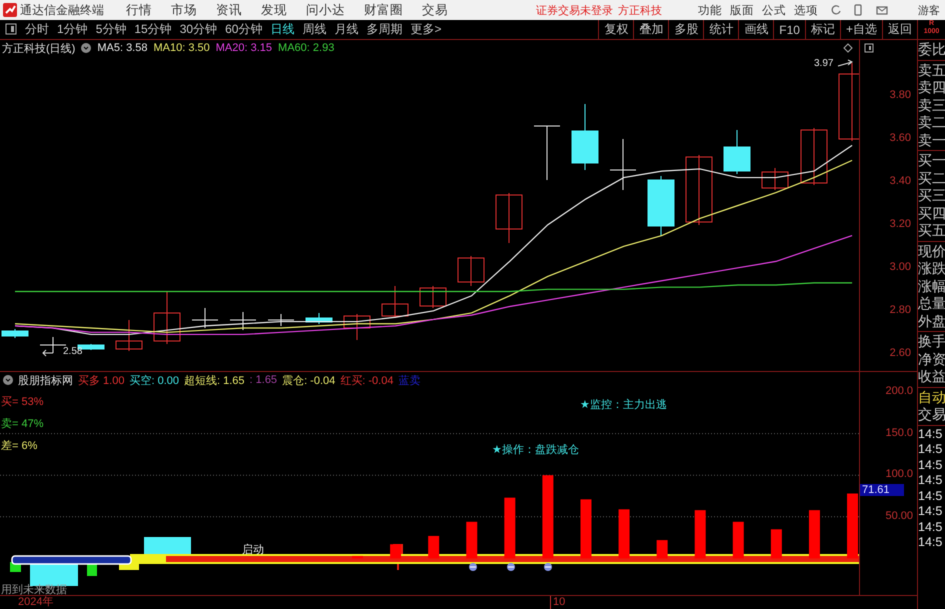  Describe the element at coordinates (900, 224) in the screenshot. I see `price-axis-label: 3.20` at that location.